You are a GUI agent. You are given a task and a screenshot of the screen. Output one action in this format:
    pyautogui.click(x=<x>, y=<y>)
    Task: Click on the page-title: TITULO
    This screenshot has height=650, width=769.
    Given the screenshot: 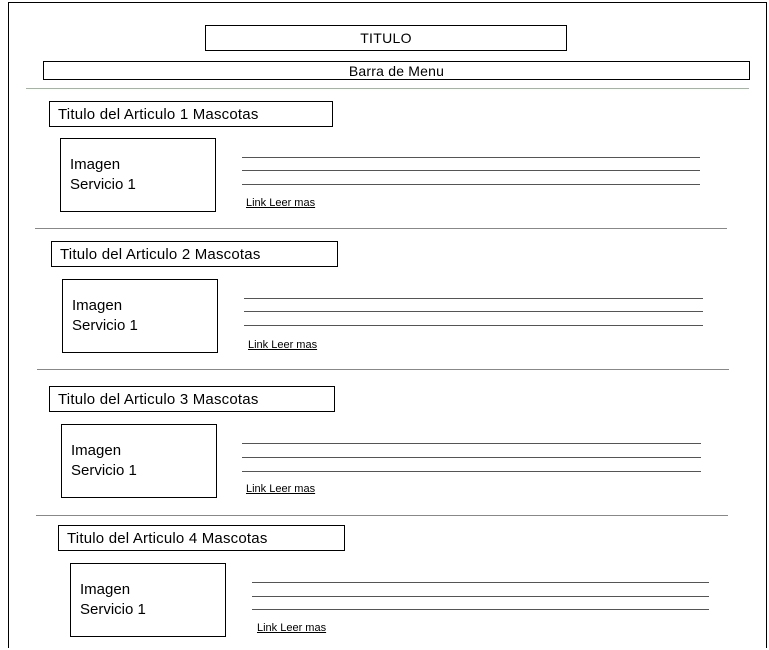 What is the action you would take?
    pyautogui.click(x=386, y=38)
    